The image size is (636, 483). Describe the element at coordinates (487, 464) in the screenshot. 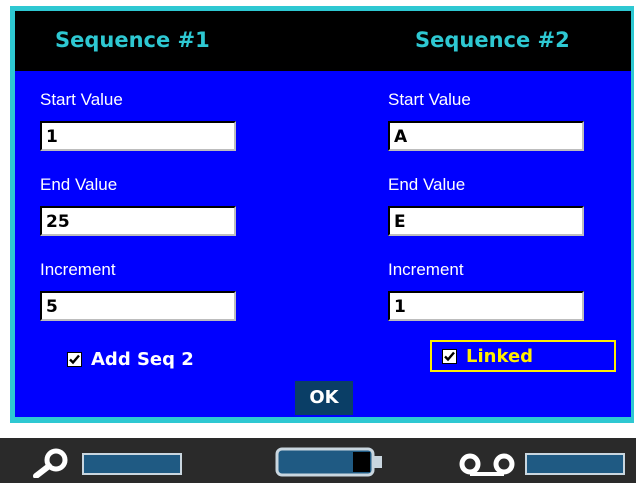

I see `tape-icon` at that location.